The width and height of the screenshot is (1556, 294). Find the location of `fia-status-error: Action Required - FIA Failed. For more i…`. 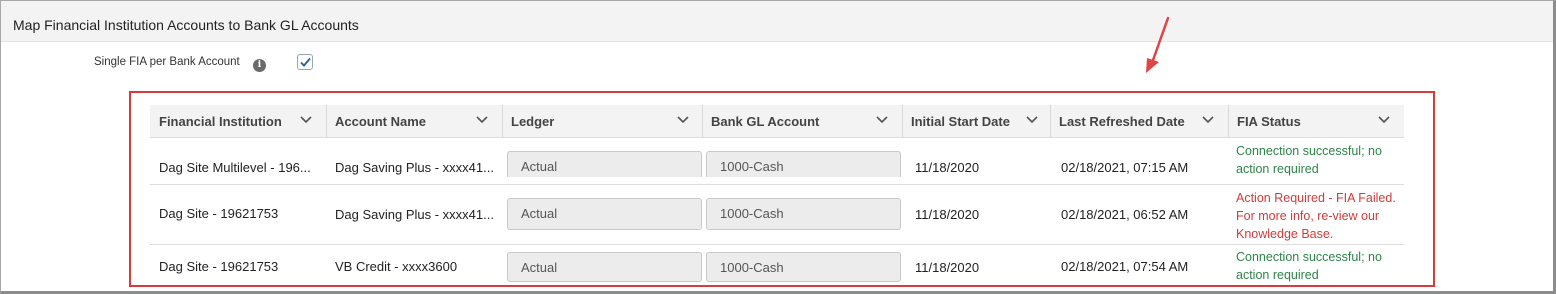

fia-status-error: Action Required - FIA Failed. For more i… is located at coordinates (1316, 216).